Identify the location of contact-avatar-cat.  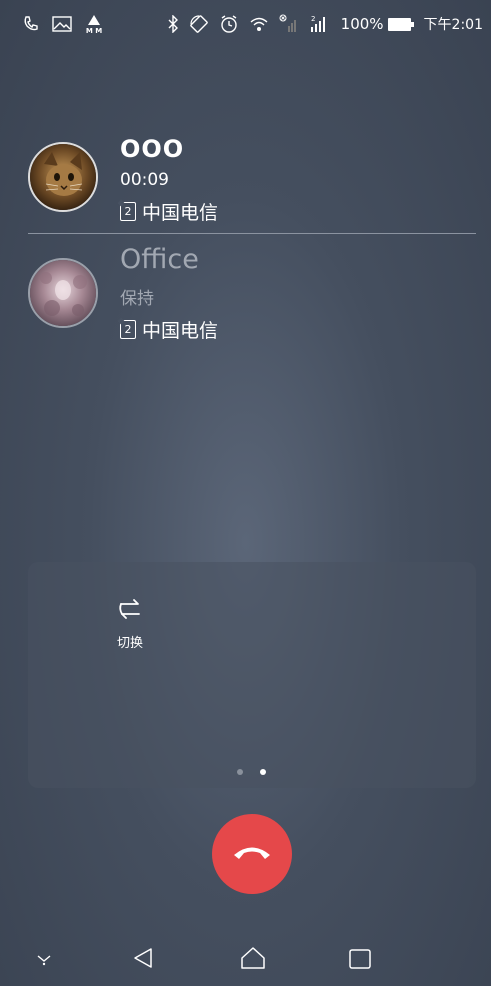
(63, 177).